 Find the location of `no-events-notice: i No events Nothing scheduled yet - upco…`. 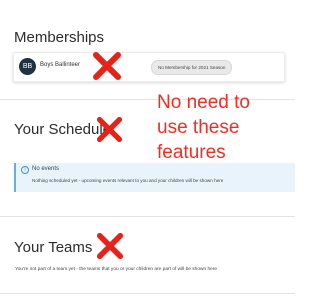

no-events-notice: i No events Nothing scheduled yet - upco… is located at coordinates (154, 177).